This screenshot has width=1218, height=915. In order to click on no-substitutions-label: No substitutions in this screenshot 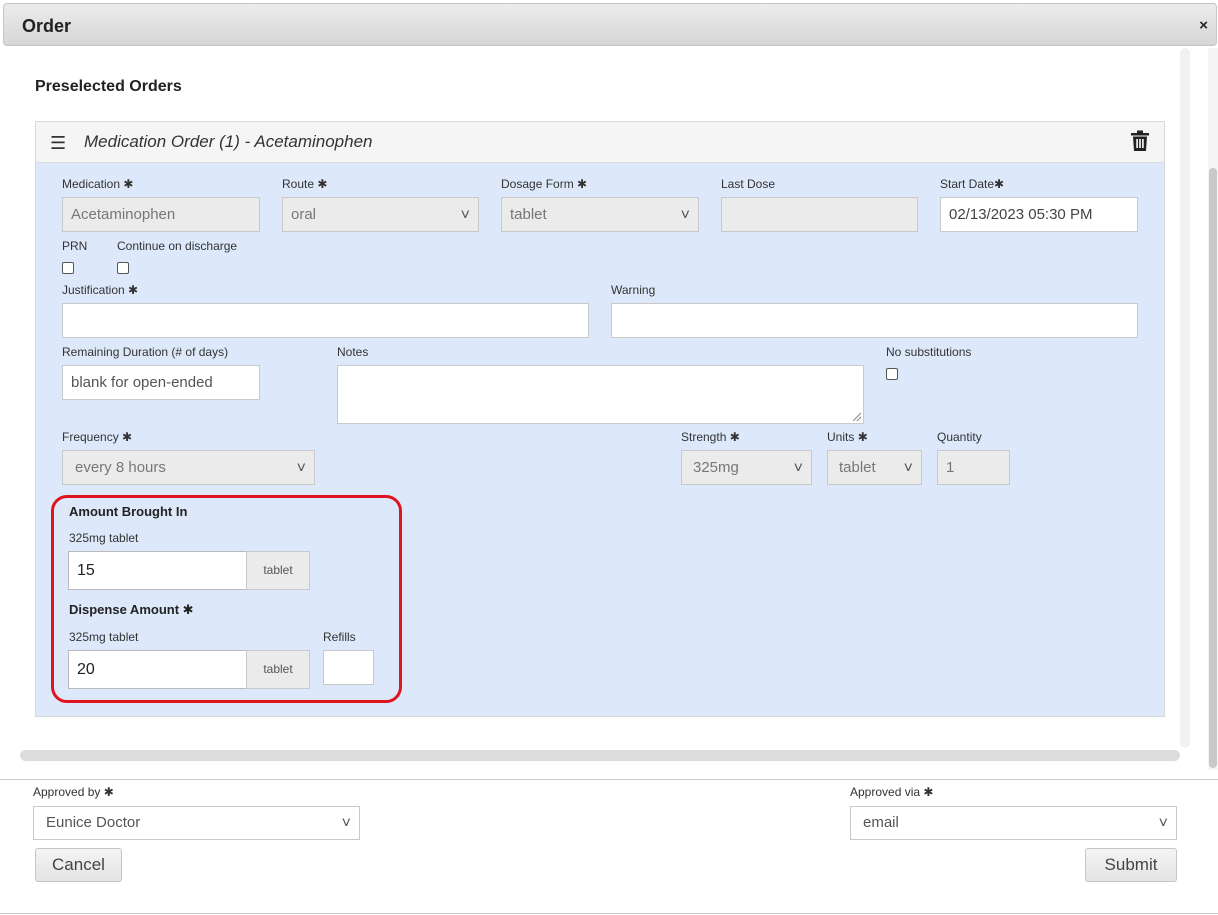, I will do `click(929, 352)`.